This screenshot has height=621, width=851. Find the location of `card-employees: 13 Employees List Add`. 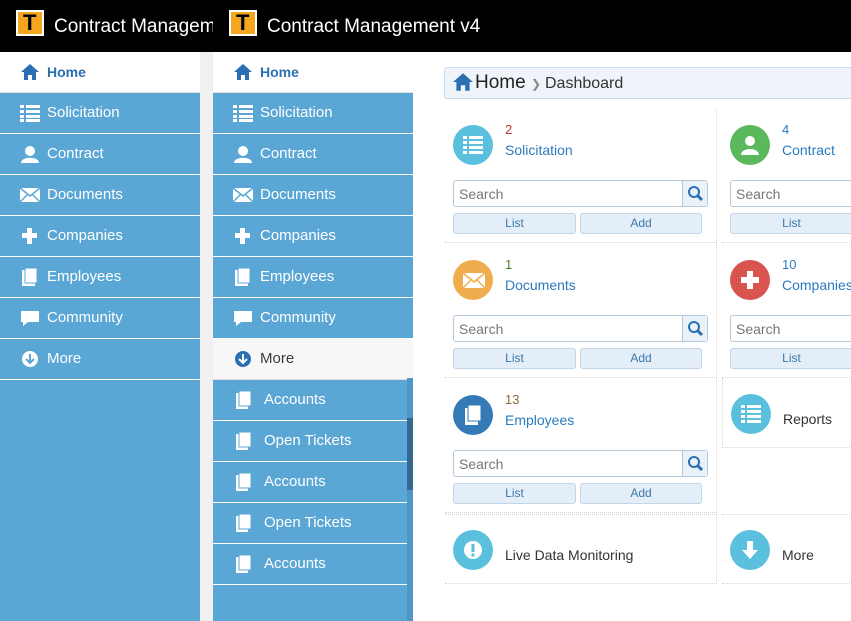

card-employees: 13 Employees List Add is located at coordinates (581, 445).